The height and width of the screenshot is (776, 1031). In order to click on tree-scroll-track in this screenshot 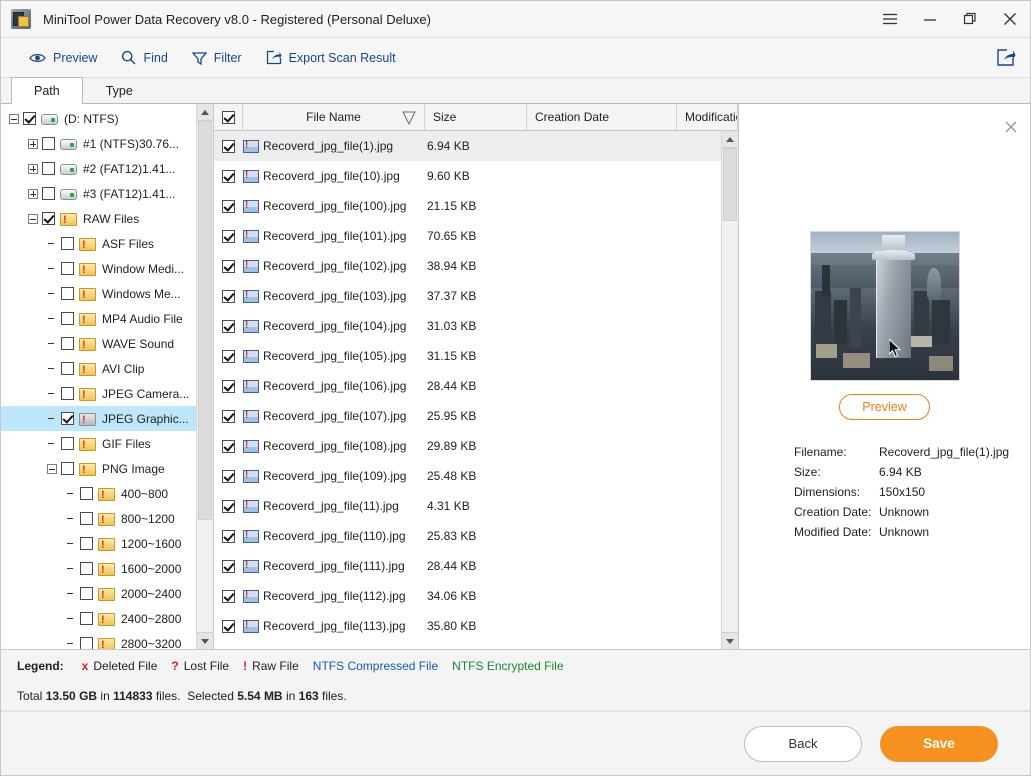, I will do `click(205, 376)`.